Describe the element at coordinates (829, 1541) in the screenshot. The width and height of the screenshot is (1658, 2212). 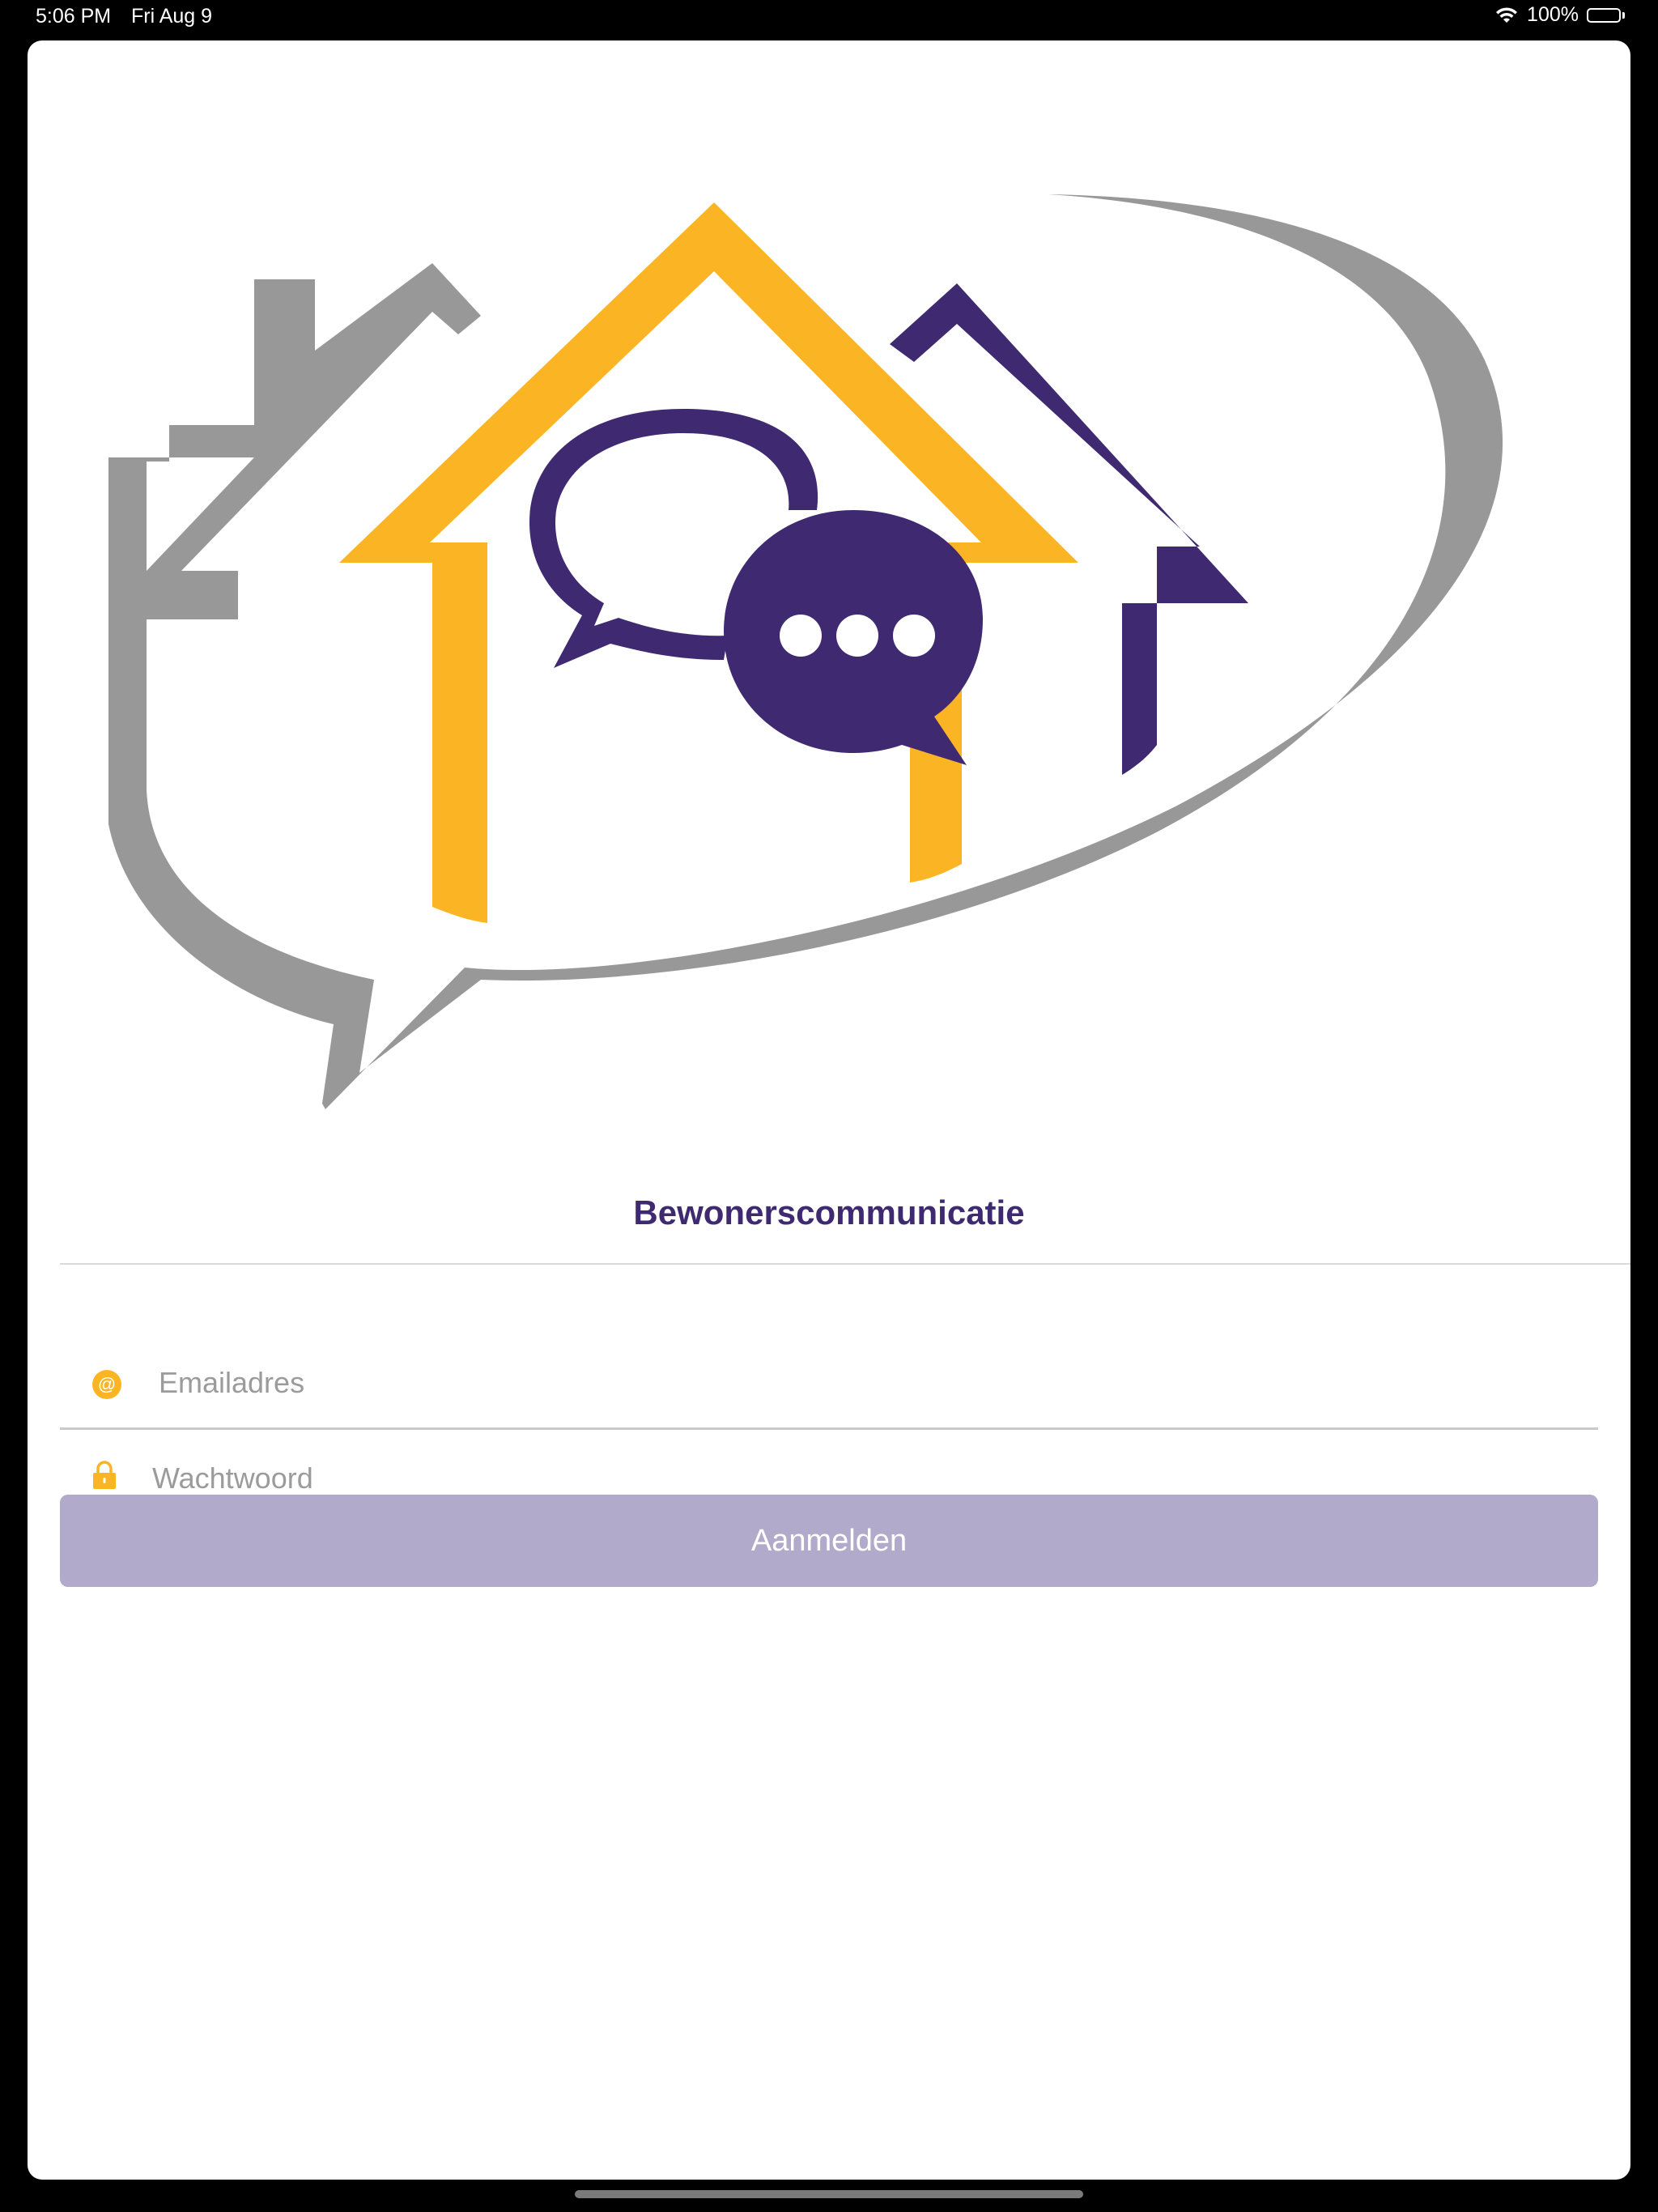
I see `login-button: Aanmelden` at that location.